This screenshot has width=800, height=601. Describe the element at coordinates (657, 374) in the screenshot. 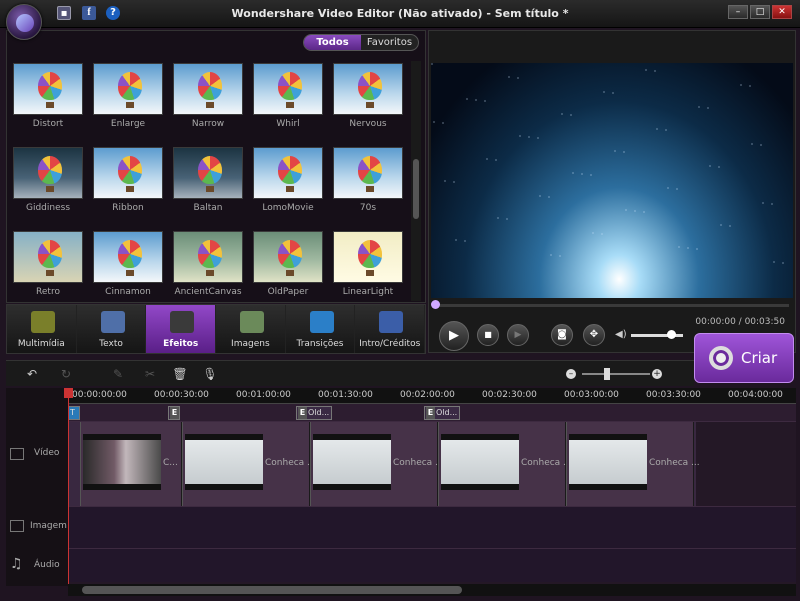

I see `zoom-in-icon: +` at that location.